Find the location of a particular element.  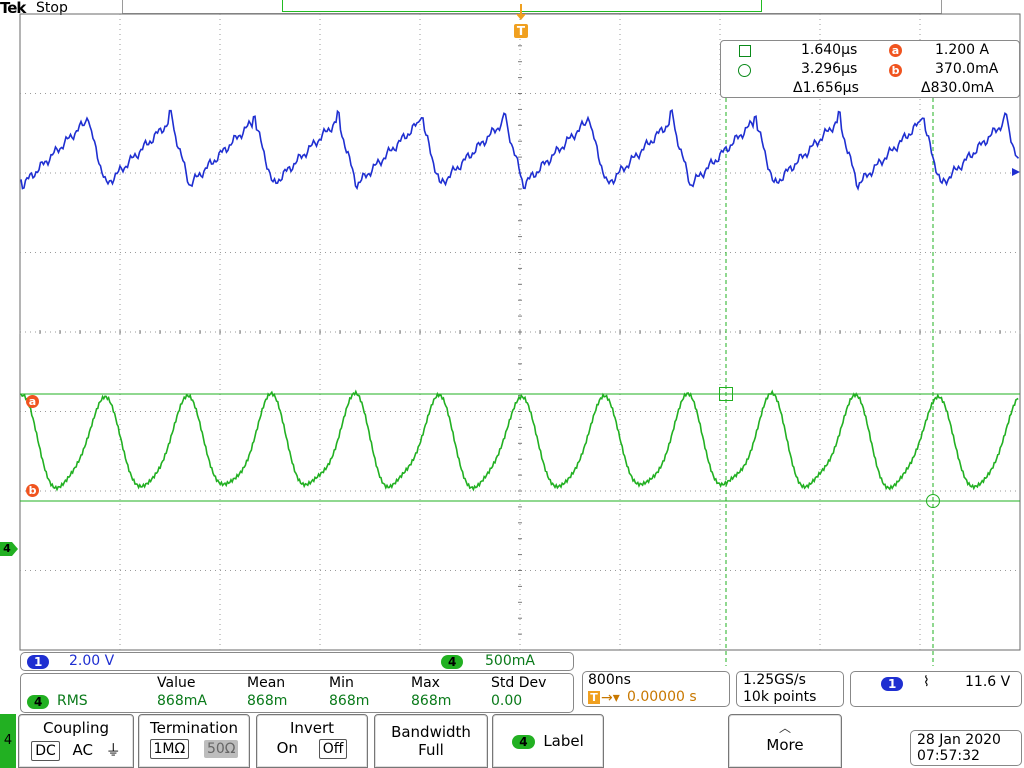

channel-menu-indicator: 4 is located at coordinates (8, 741).